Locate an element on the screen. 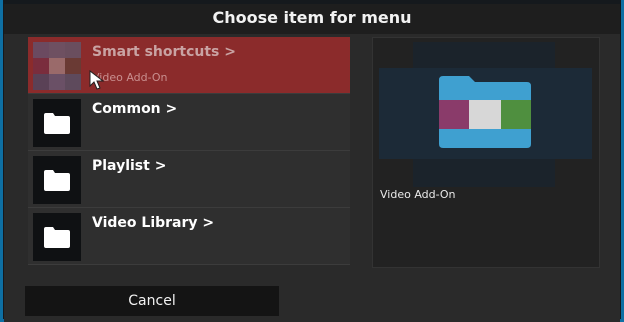  video-library-thumbnail is located at coordinates (57, 237).